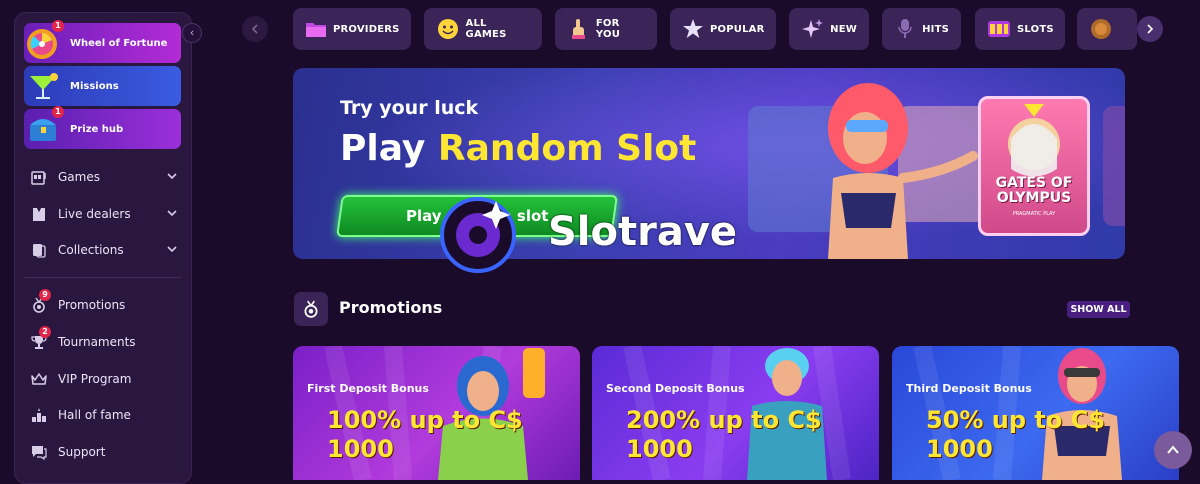 The height and width of the screenshot is (484, 1200). I want to click on prize-hub-card: 1 Prize hub, so click(102, 127).